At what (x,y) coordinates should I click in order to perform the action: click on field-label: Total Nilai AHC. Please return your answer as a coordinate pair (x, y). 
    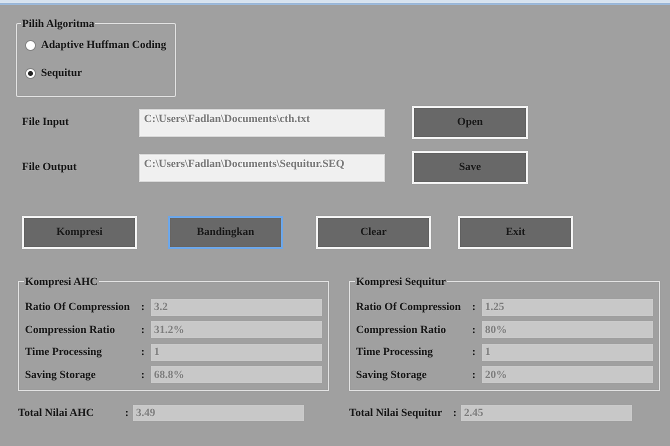
    Looking at the image, I should click on (56, 413).